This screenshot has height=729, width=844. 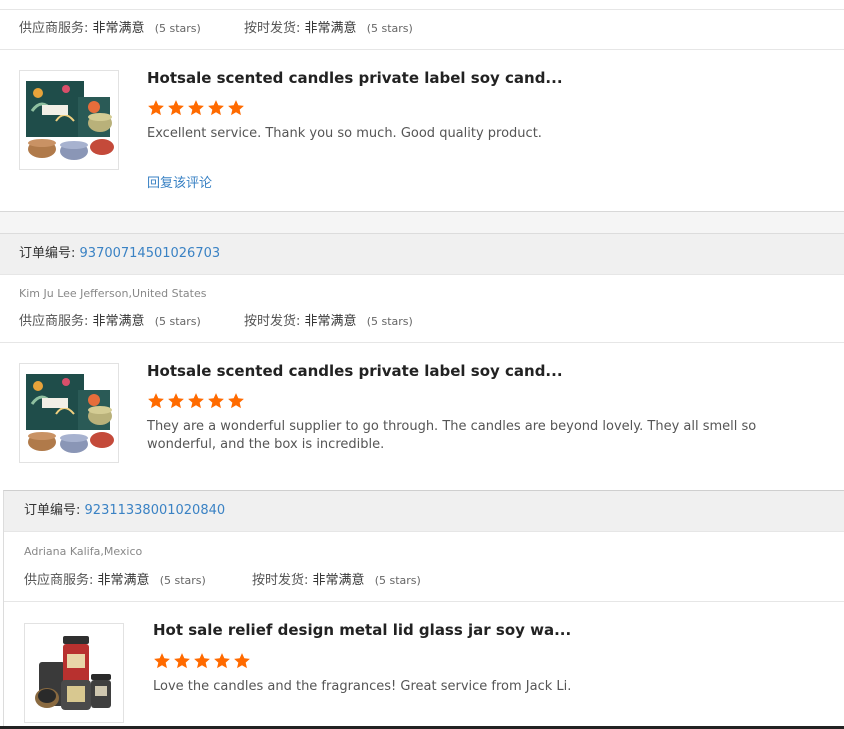 What do you see at coordinates (83, 551) in the screenshot?
I see `buyer-info: Adriana Kalifa,Mexico` at bounding box center [83, 551].